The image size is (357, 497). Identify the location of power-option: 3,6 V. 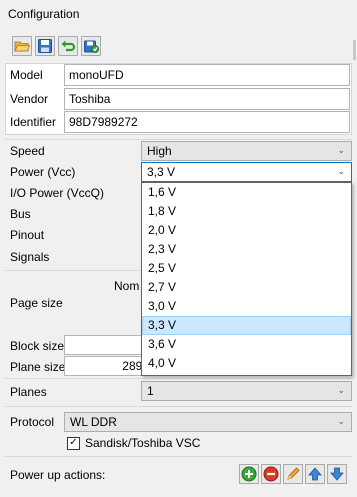
(246, 344).